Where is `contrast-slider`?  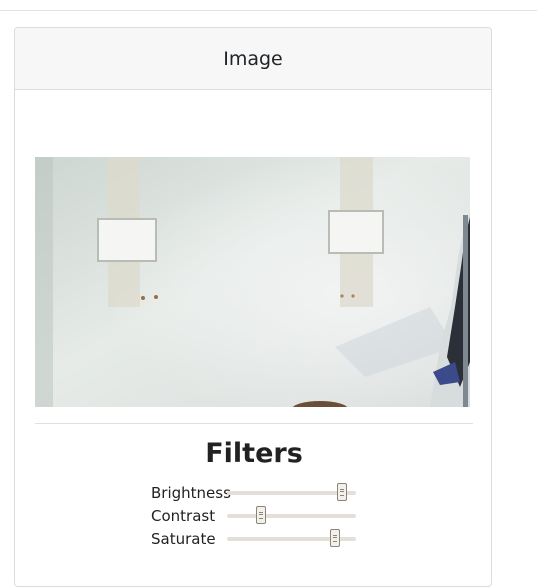 contrast-slider is located at coordinates (291, 515).